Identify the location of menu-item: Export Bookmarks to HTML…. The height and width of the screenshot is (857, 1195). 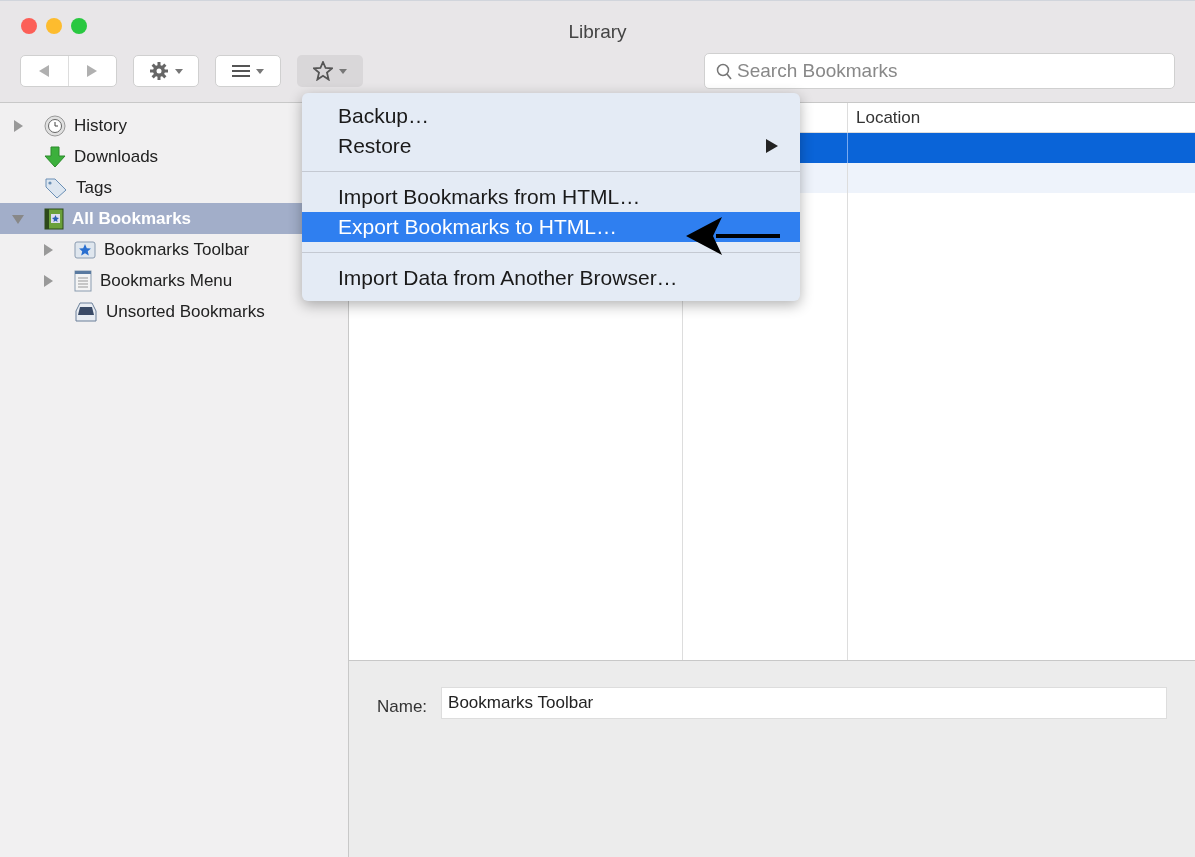
(551, 227).